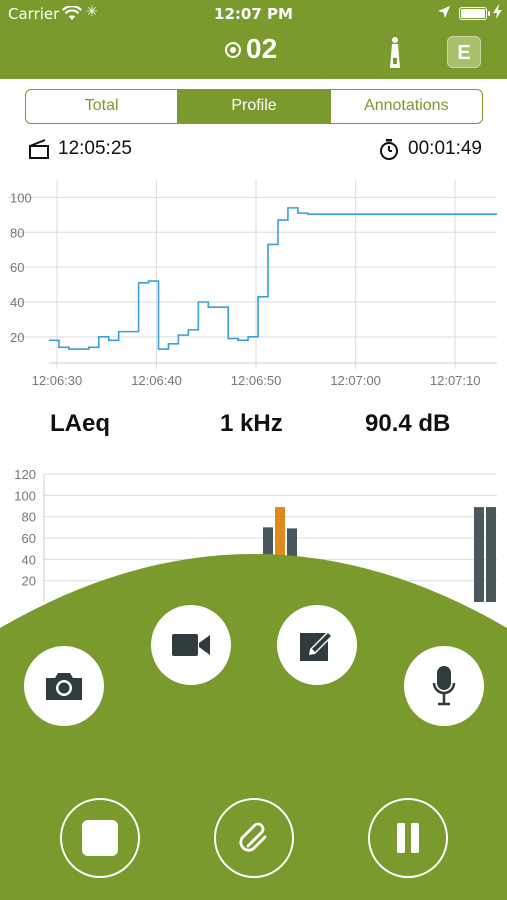  I want to click on stop-icon, so click(100, 838).